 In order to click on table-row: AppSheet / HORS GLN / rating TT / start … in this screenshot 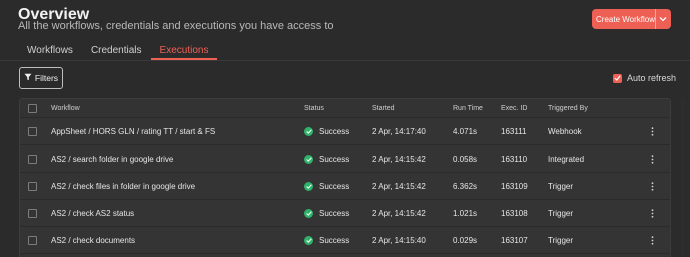, I will do `click(345, 131)`.